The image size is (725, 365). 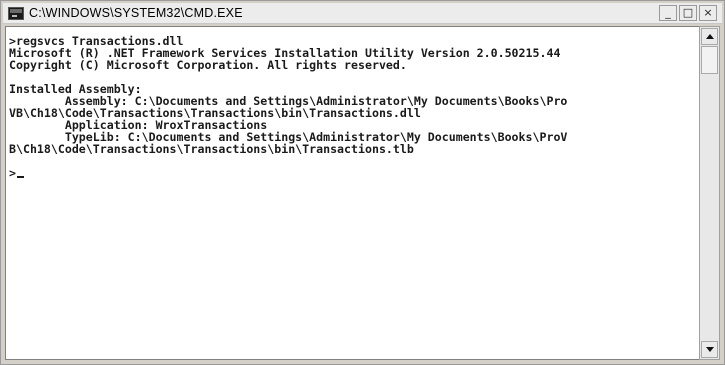 What do you see at coordinates (709, 193) in the screenshot?
I see `vertical-scrollbar` at bounding box center [709, 193].